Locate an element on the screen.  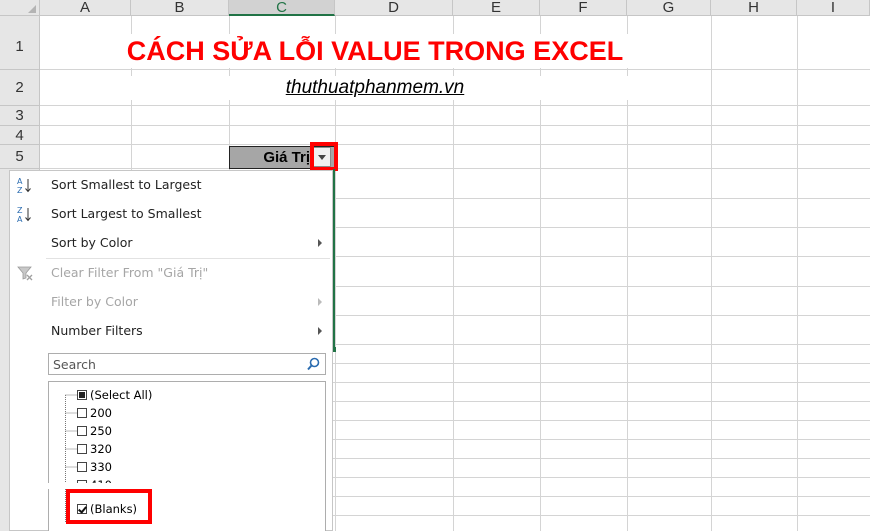
menu-label: Filter by Color is located at coordinates (94, 301).